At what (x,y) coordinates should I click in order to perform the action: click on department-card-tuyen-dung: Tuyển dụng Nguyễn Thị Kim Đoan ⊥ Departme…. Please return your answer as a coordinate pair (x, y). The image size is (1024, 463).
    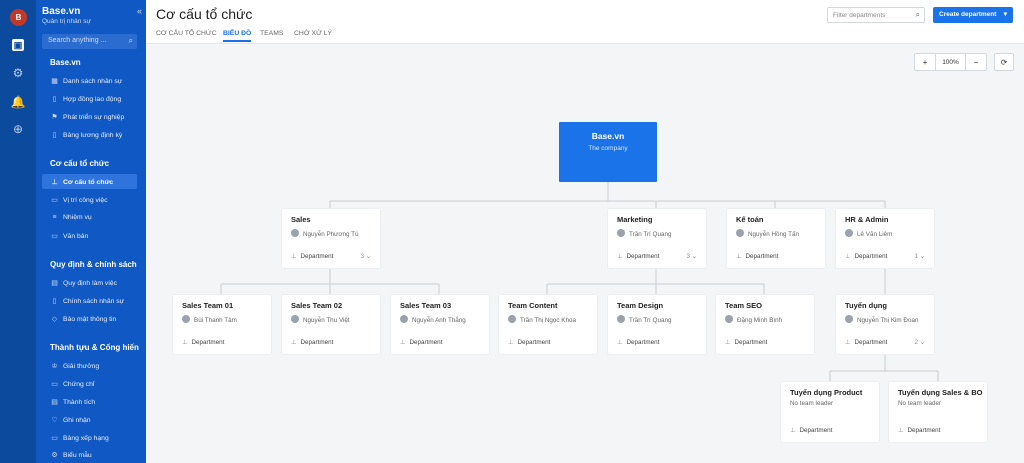
    Looking at the image, I should click on (885, 324).